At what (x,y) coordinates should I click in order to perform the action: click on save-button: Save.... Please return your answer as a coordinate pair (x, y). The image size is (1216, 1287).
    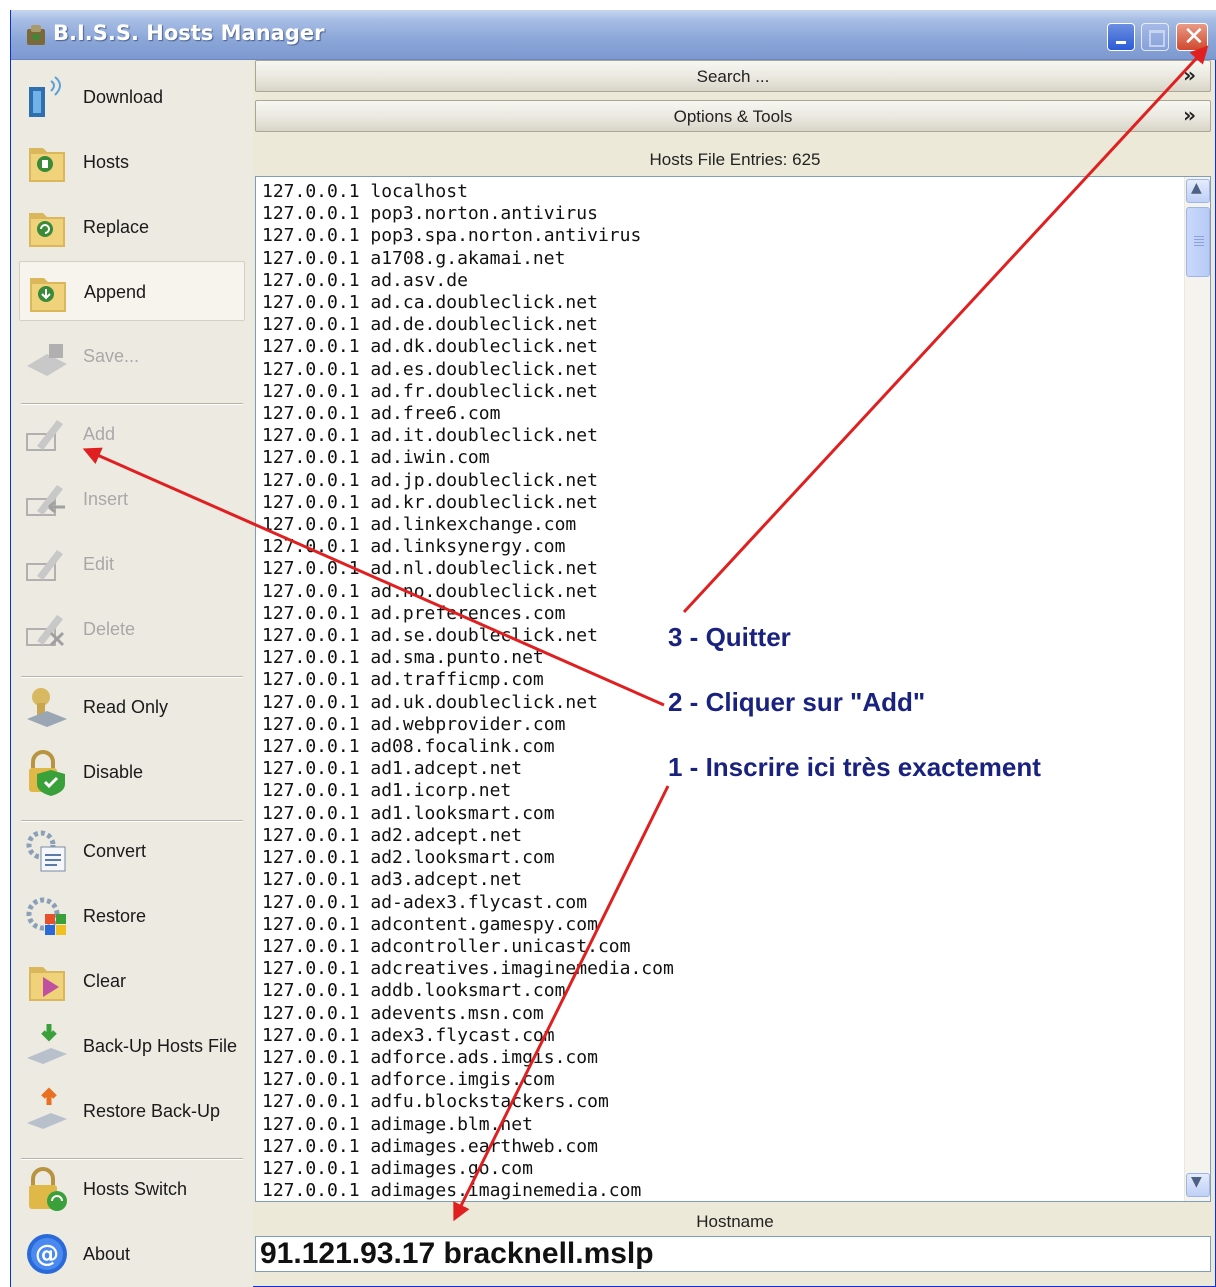
    Looking at the image, I should click on (132, 356).